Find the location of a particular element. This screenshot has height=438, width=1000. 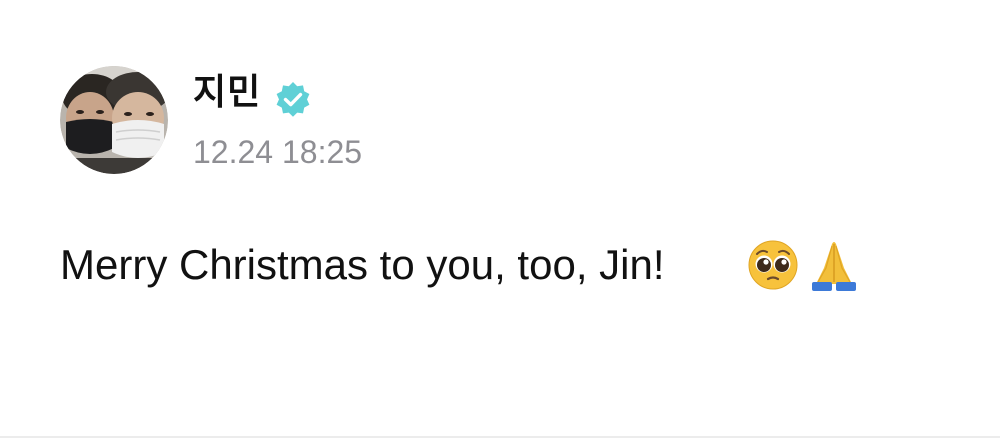

post-timestamp: 12.24 18:25 is located at coordinates (278, 152).